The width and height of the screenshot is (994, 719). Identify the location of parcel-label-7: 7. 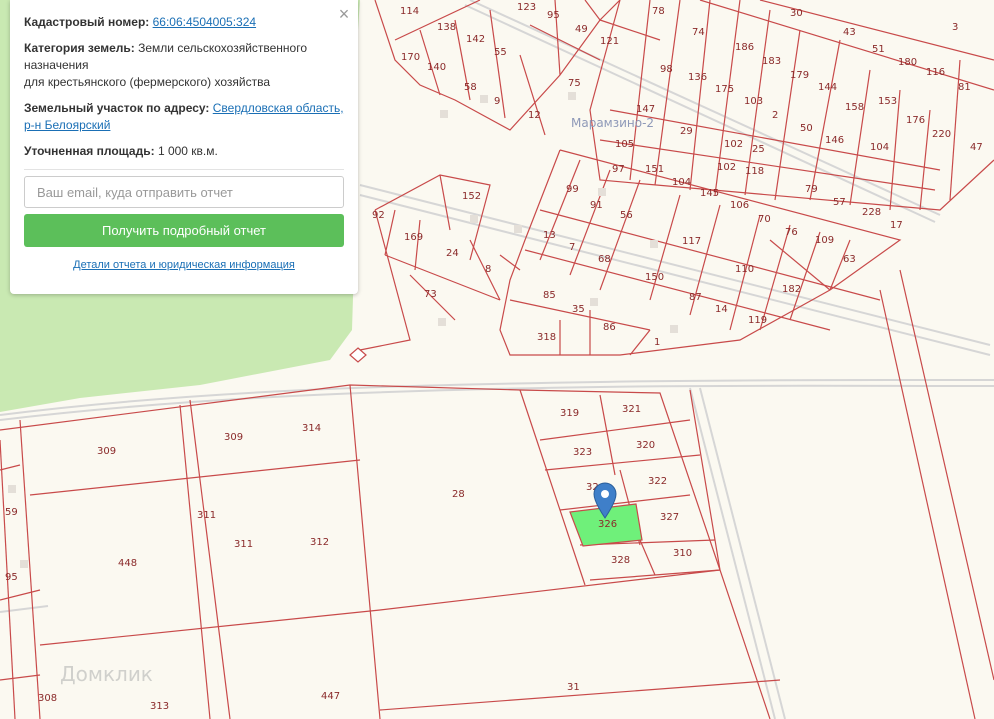
(572, 247).